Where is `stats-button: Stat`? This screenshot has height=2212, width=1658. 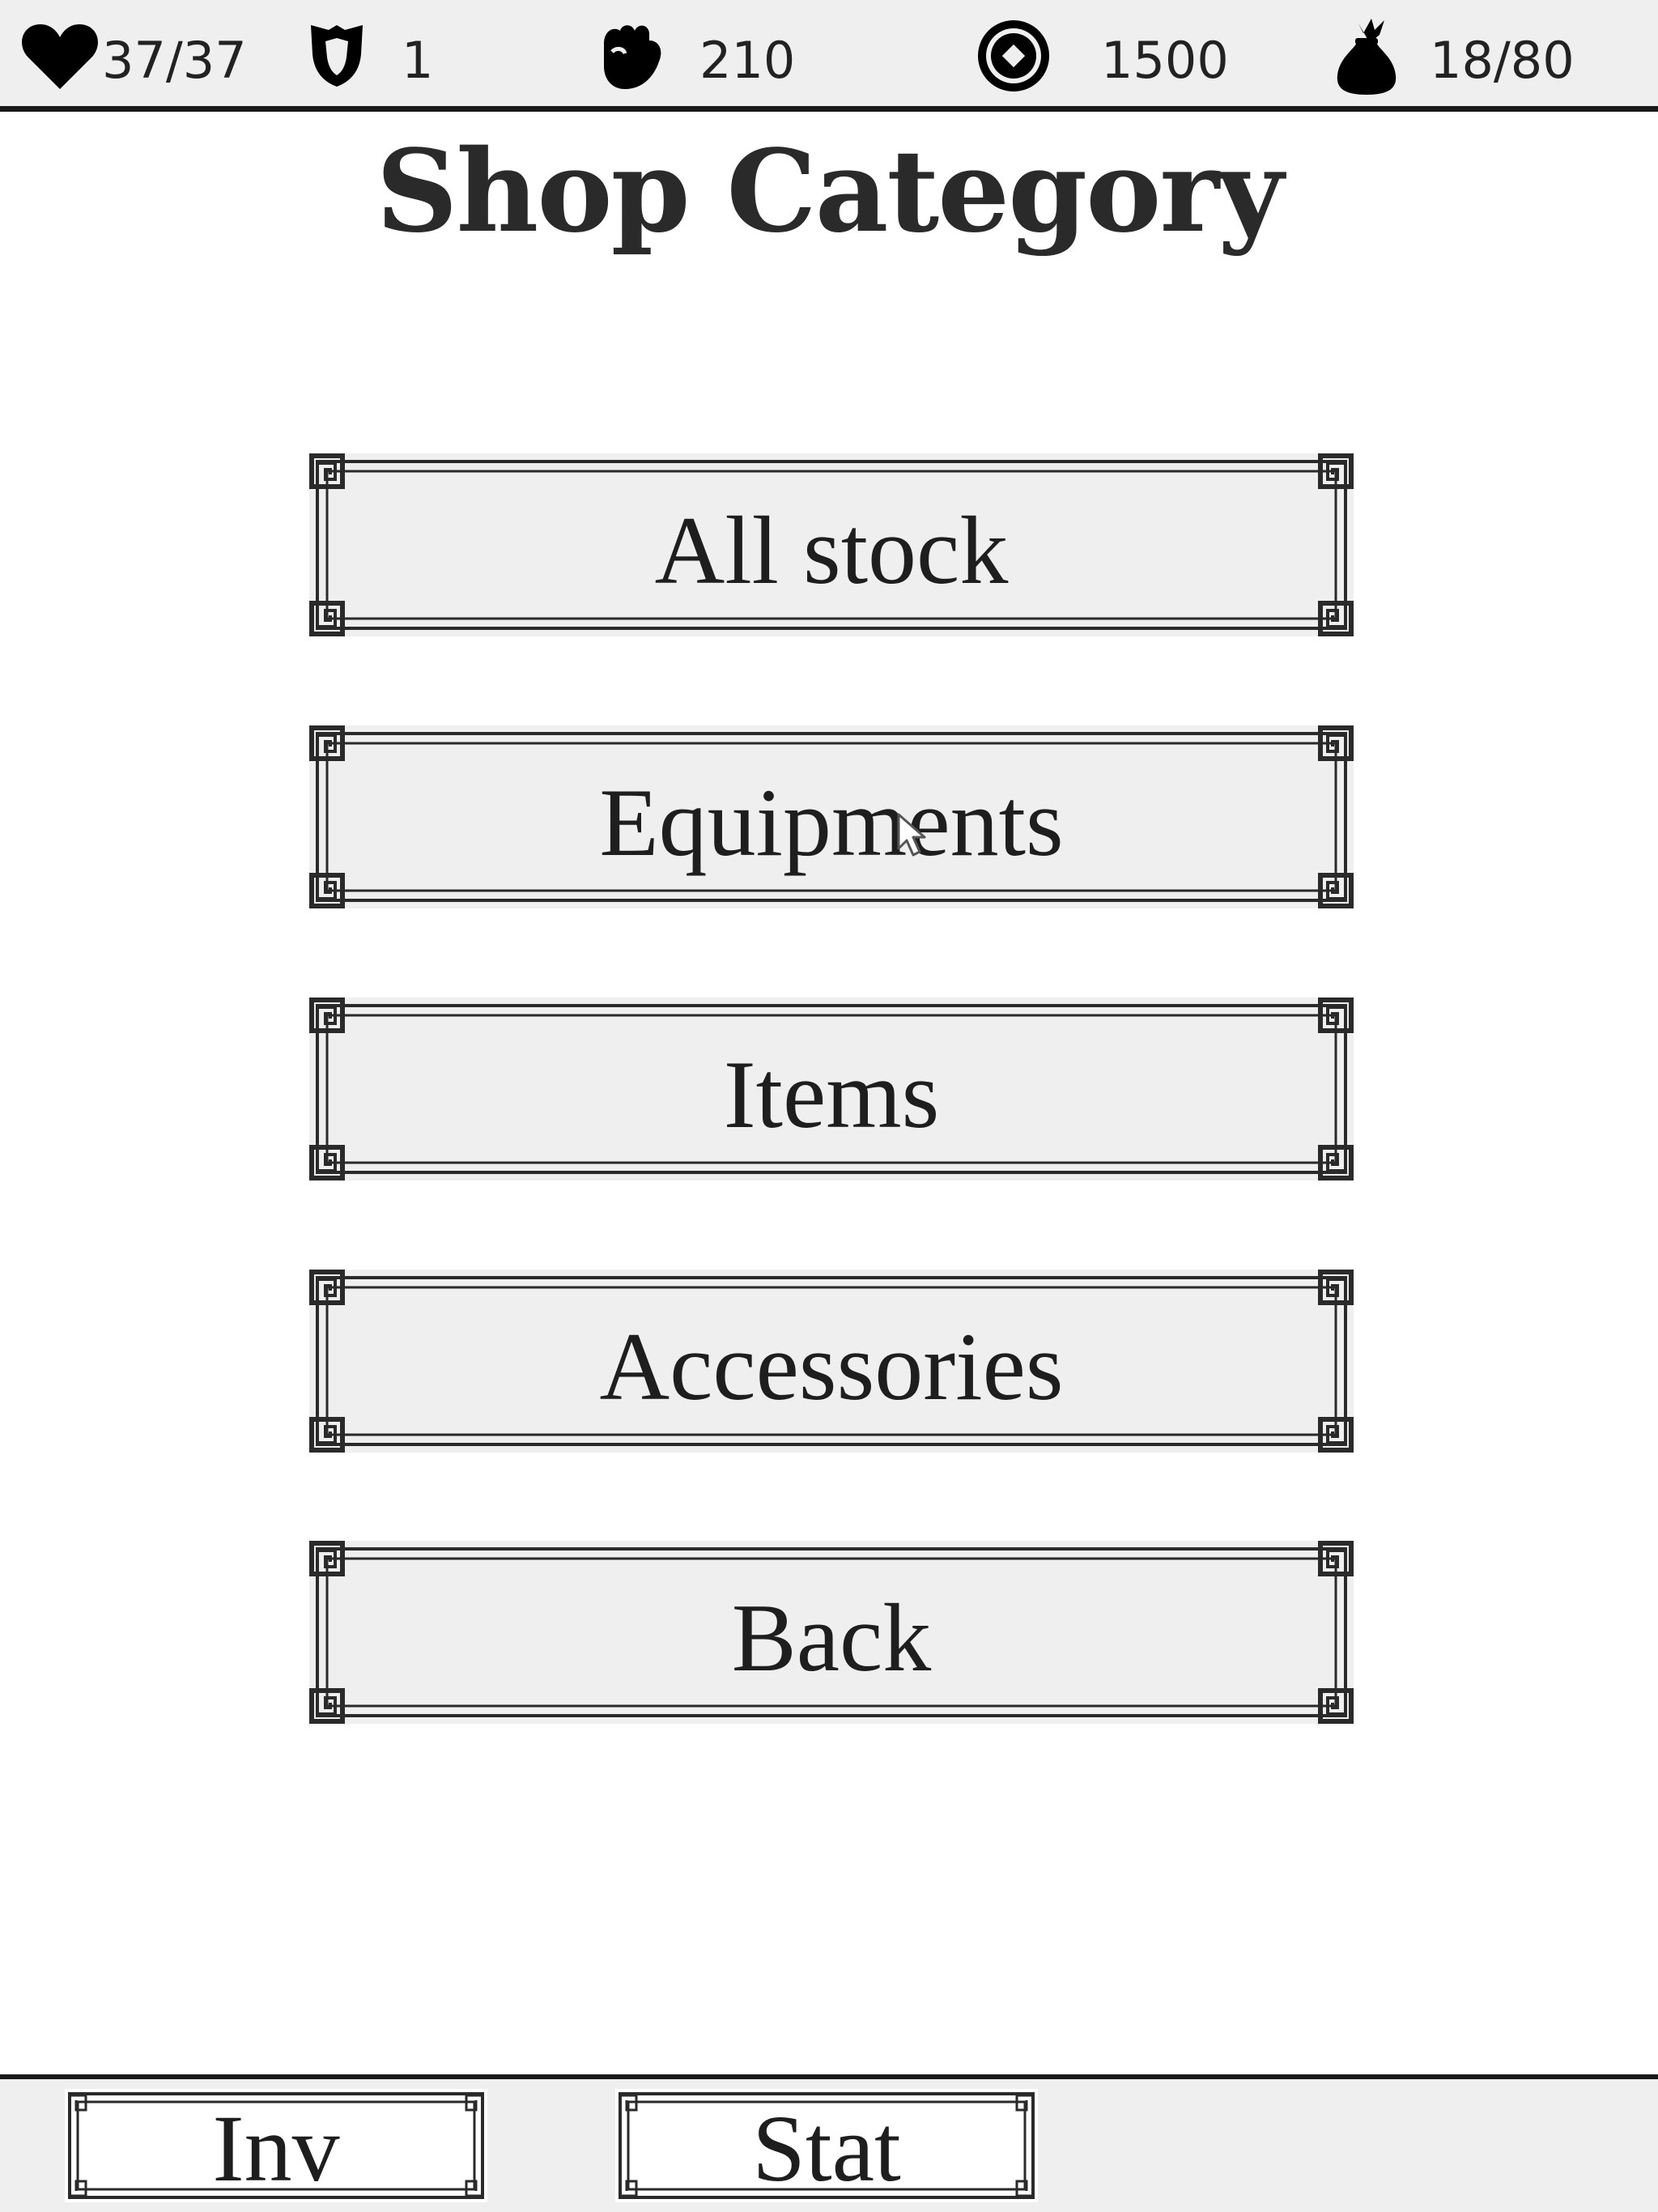 stats-button: Stat is located at coordinates (826, 2146).